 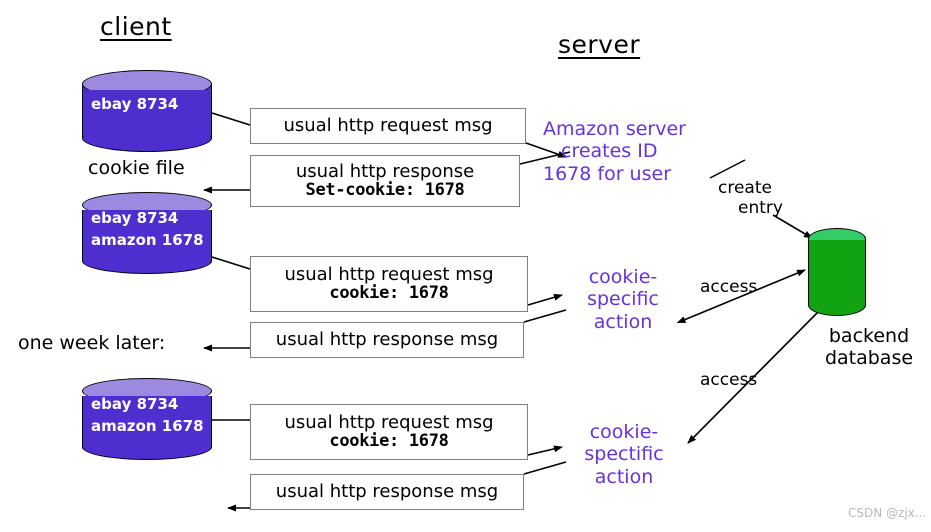 I want to click on arrow-create-entry-to-db, so click(x=792, y=226).